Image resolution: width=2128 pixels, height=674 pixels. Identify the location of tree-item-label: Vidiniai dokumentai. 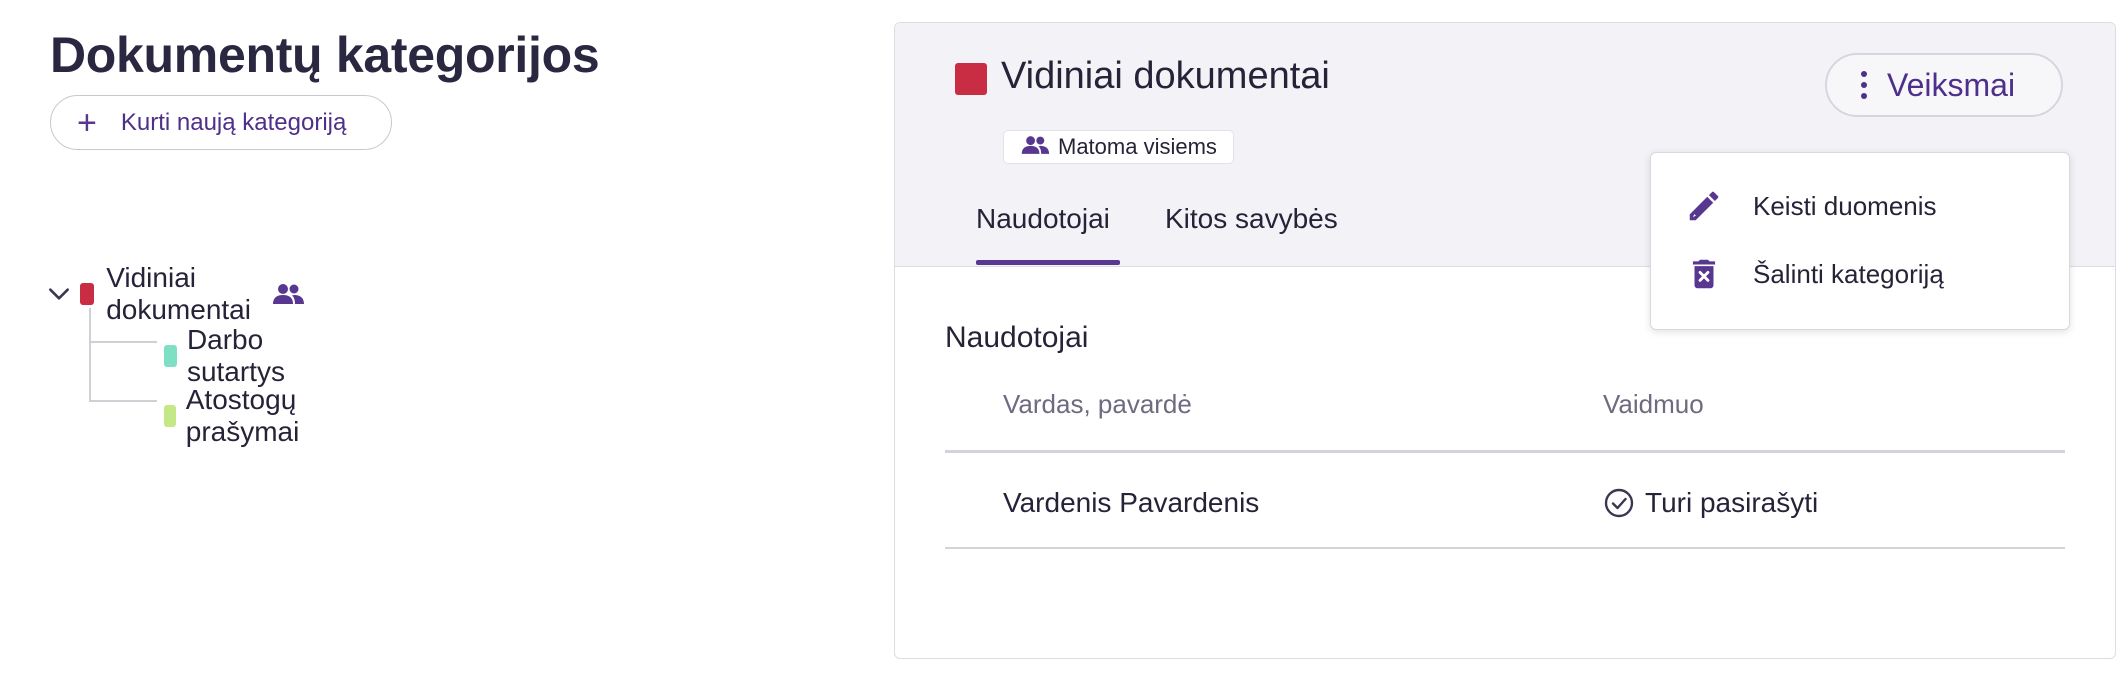
(178, 293).